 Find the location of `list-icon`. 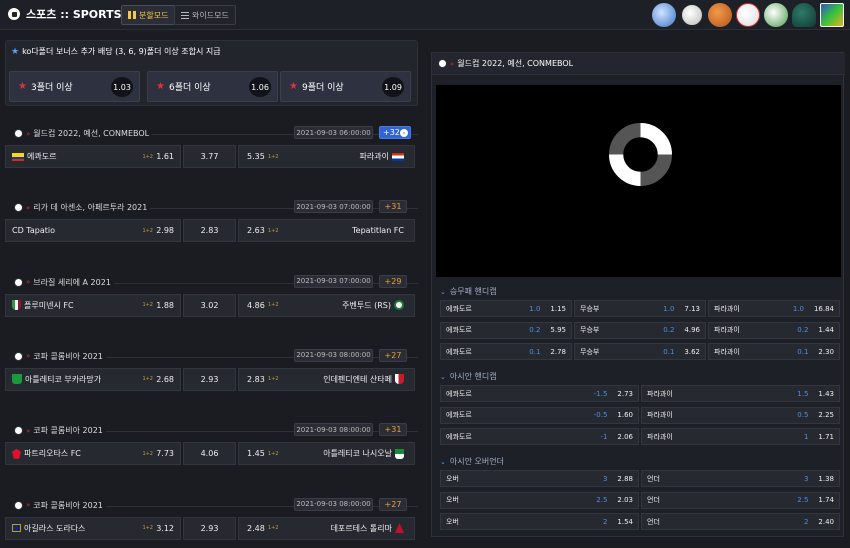

list-icon is located at coordinates (185, 15).